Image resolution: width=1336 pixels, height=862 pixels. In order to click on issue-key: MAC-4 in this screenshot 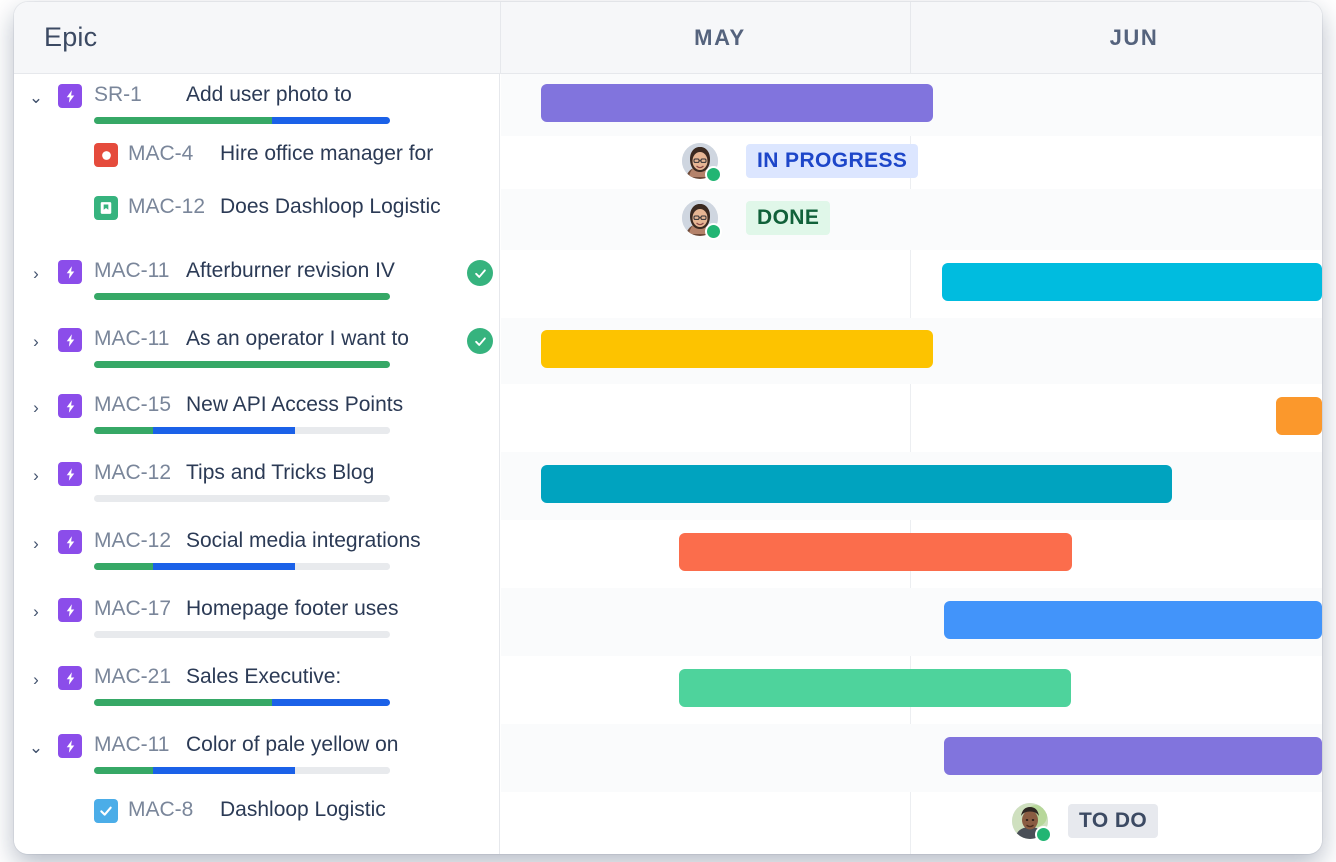, I will do `click(160, 154)`.